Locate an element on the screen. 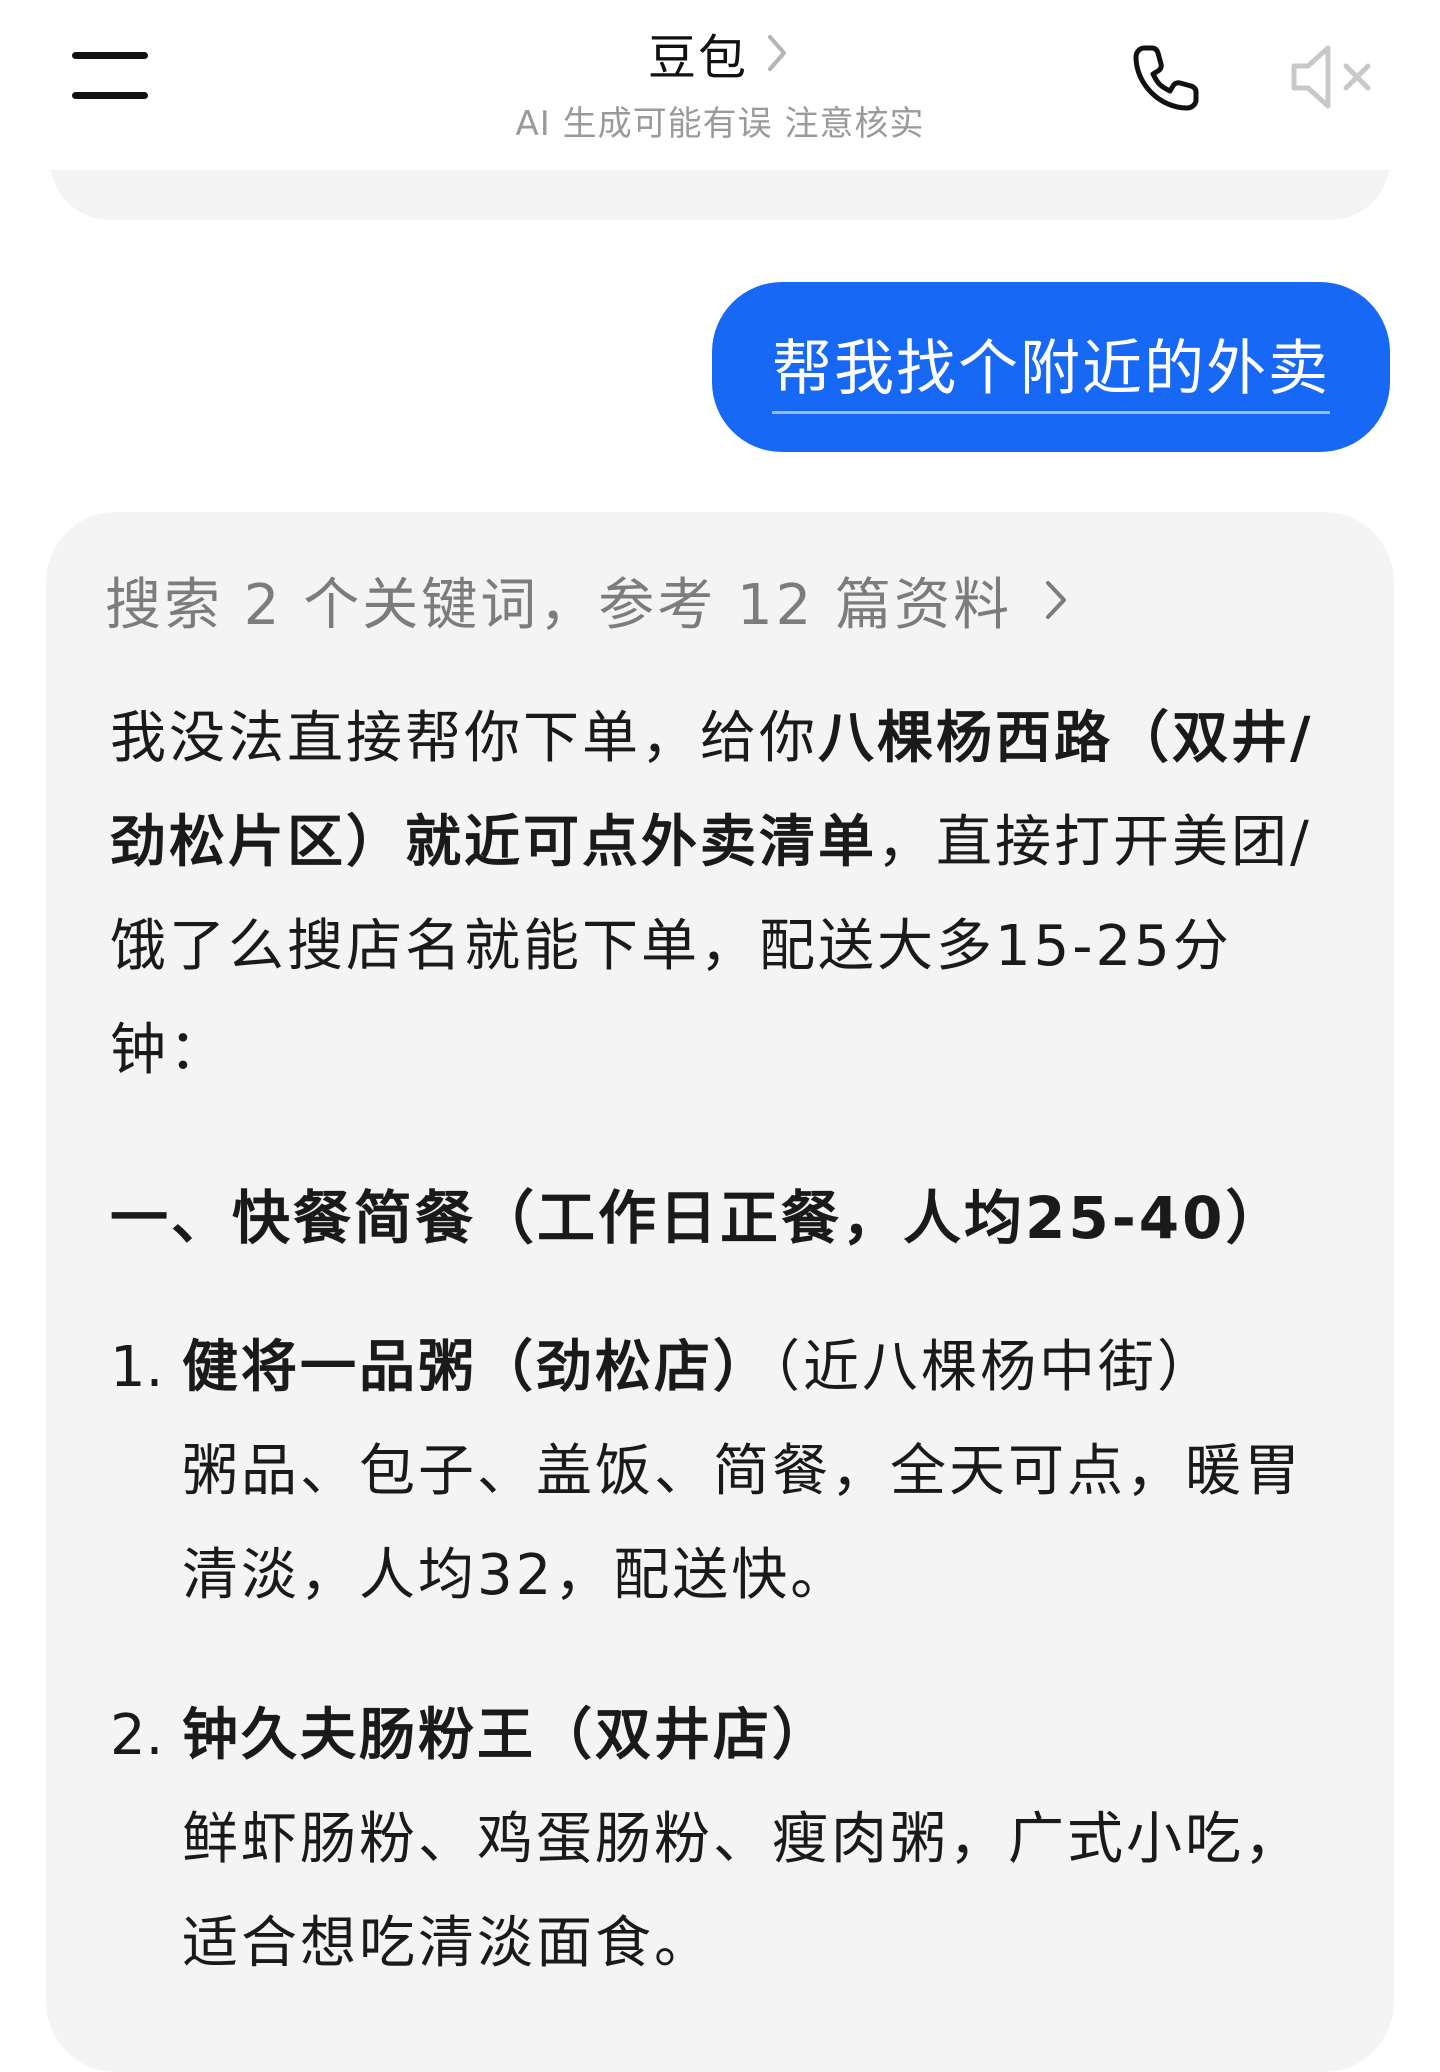 Image resolution: width=1440 pixels, height=2072 pixels. bot-title-button: 豆包 is located at coordinates (720, 53).